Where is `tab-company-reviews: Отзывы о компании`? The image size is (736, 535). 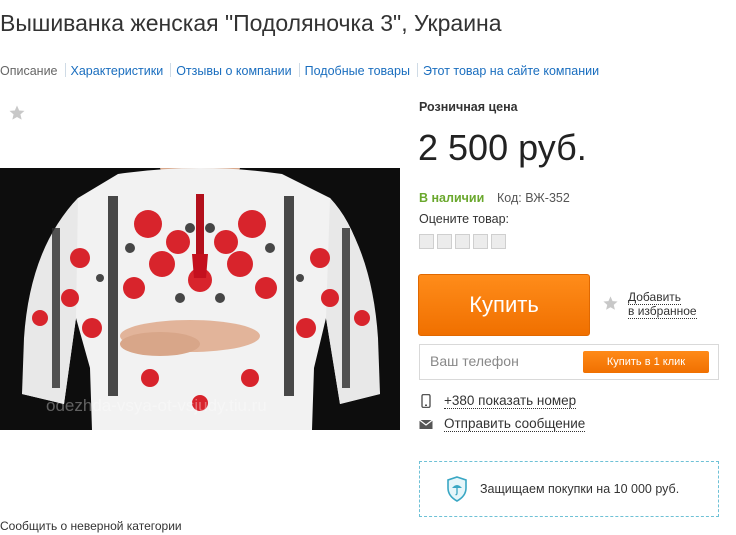
tab-company-reviews: Отзывы о компании is located at coordinates (233, 71).